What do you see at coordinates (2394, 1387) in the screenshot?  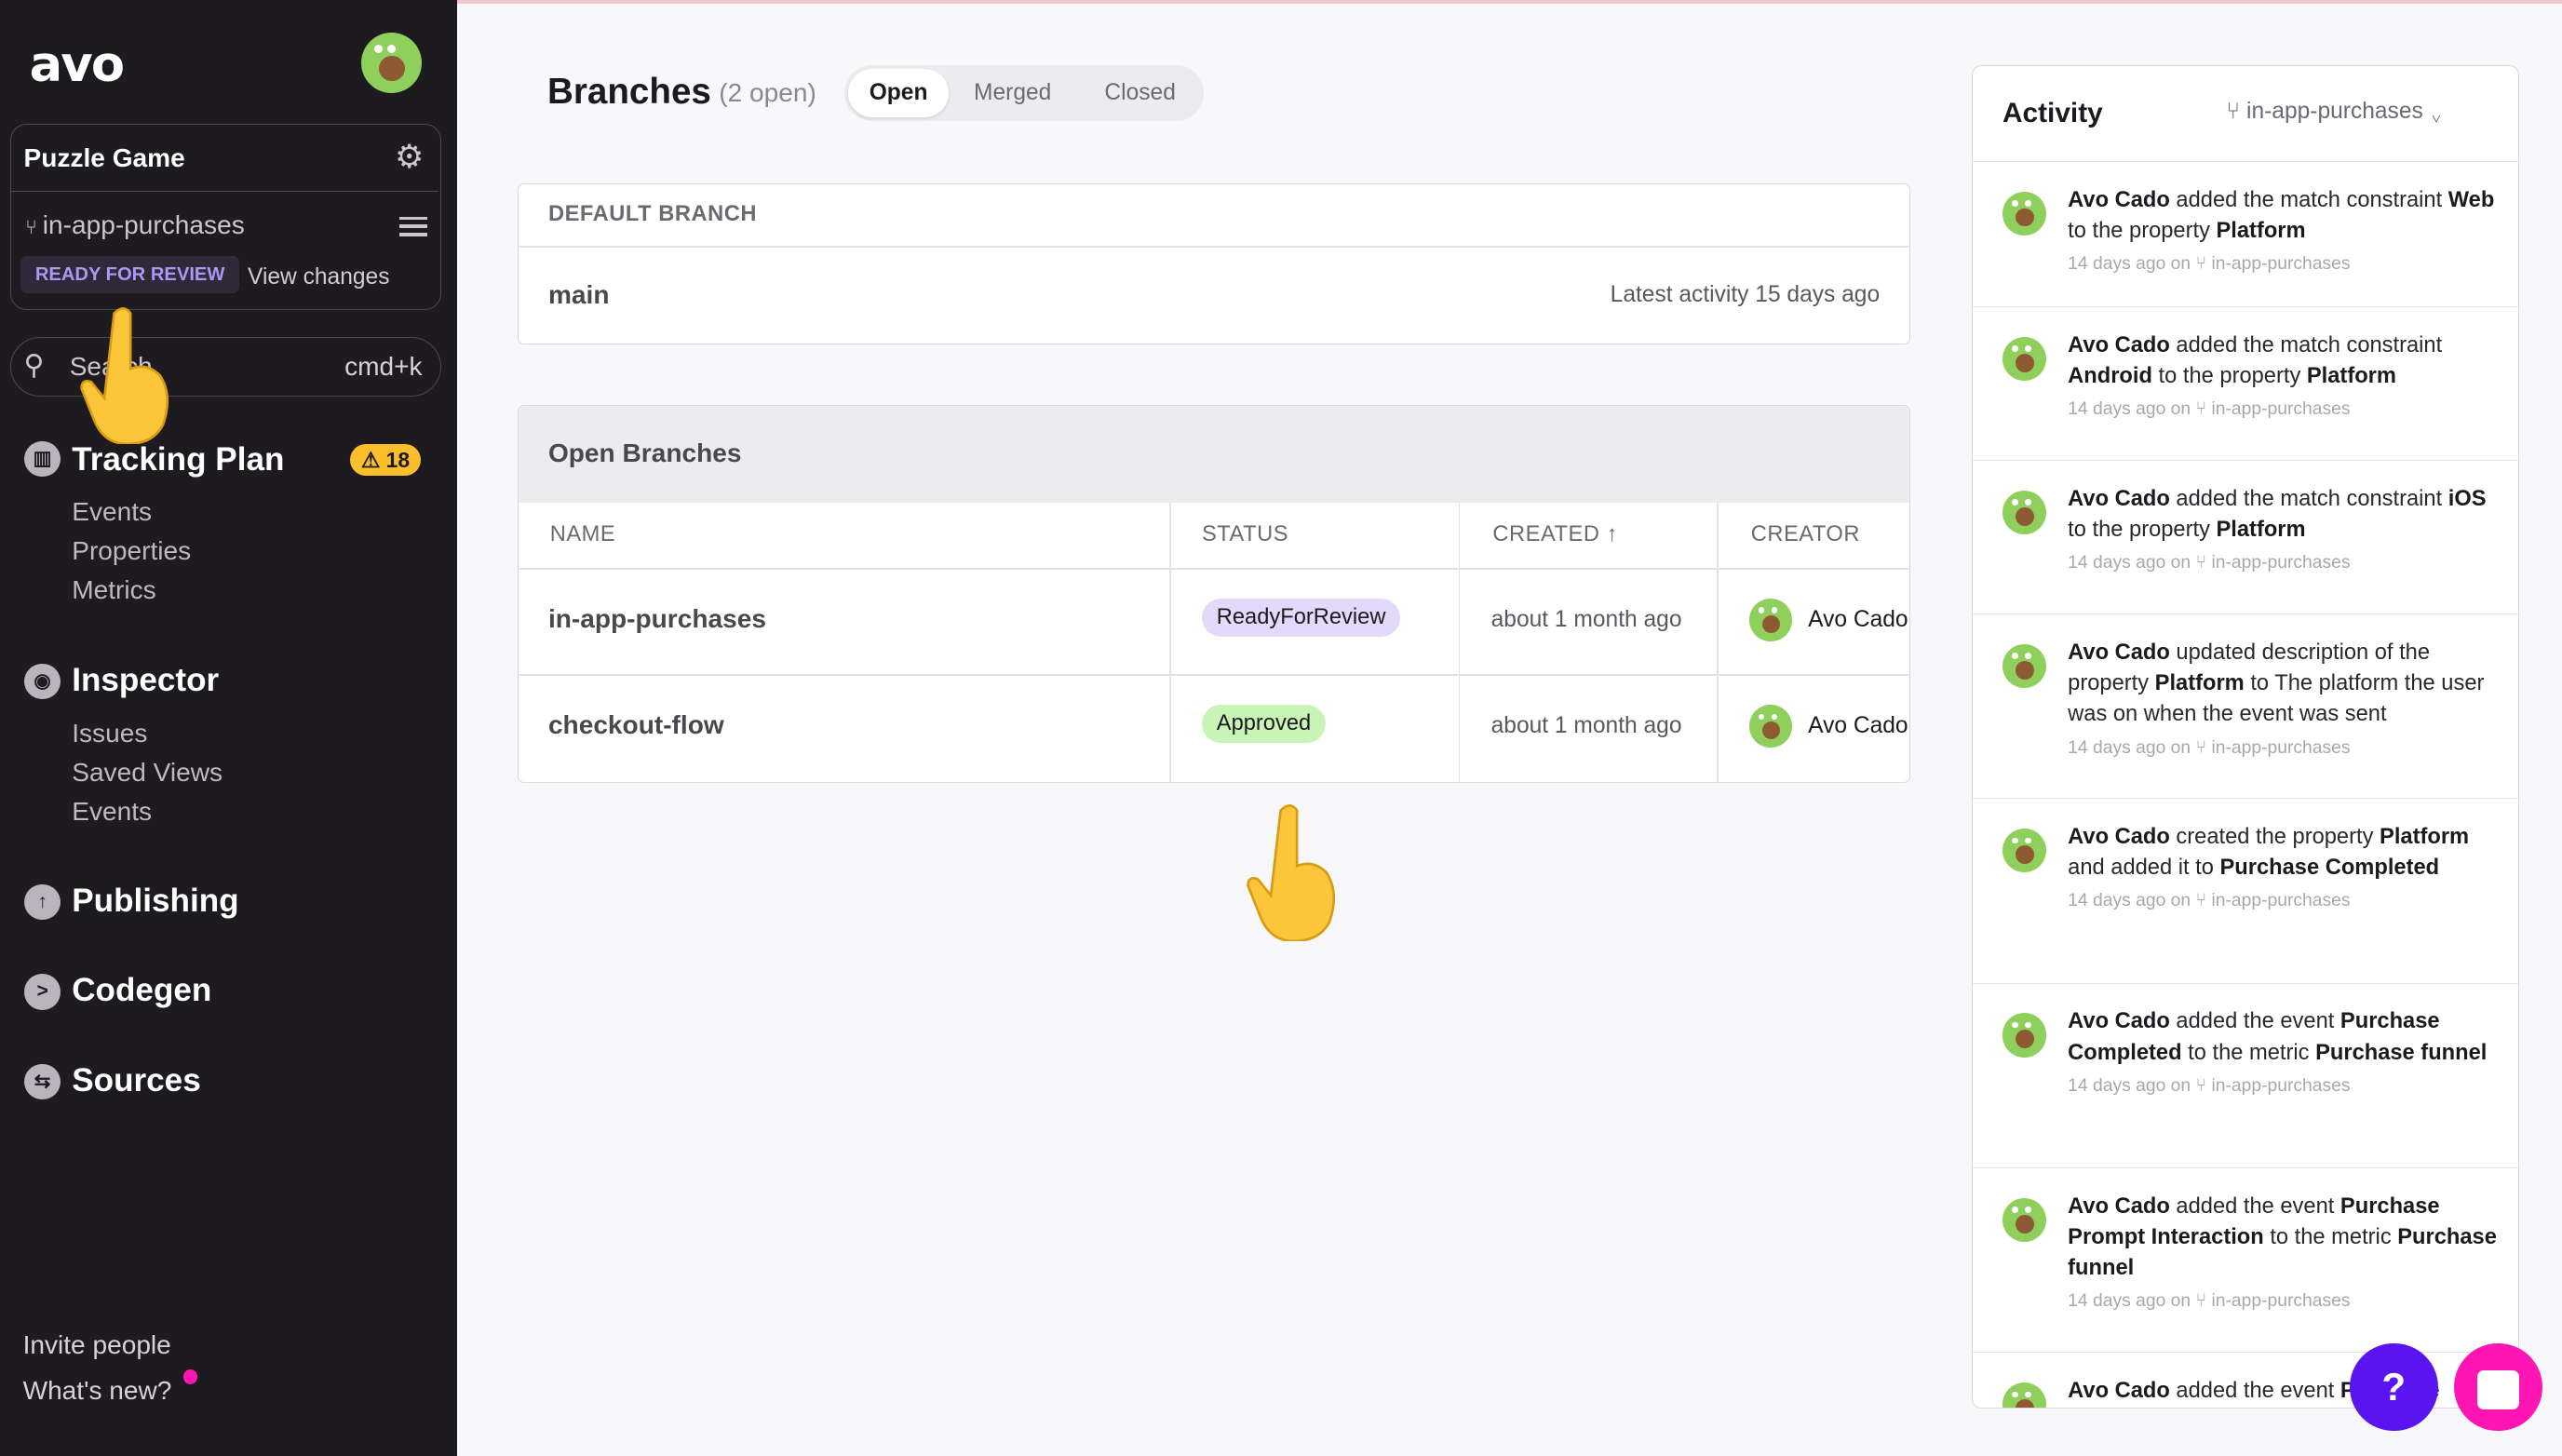 I see `help-button: ?` at bounding box center [2394, 1387].